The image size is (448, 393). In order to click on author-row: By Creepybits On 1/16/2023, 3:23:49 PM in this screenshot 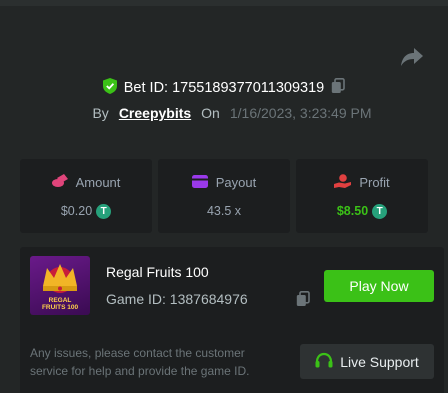, I will do `click(224, 113)`.